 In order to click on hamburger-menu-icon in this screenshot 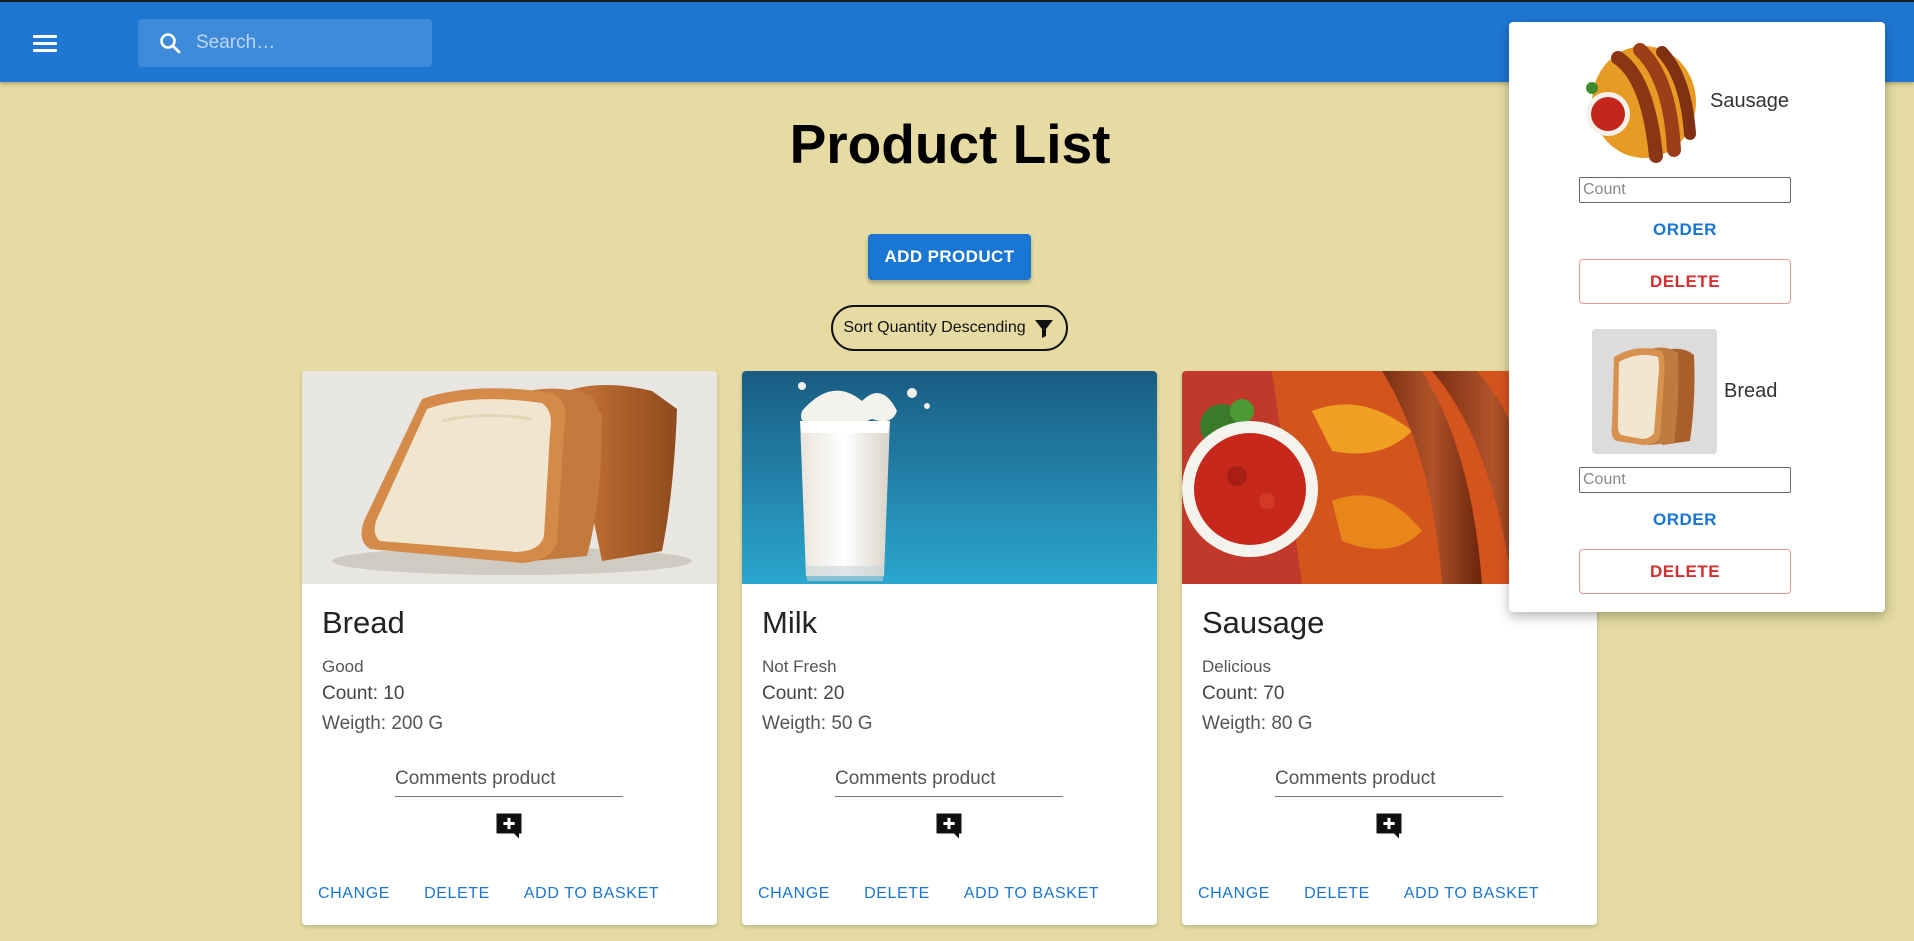, I will do `click(45, 43)`.